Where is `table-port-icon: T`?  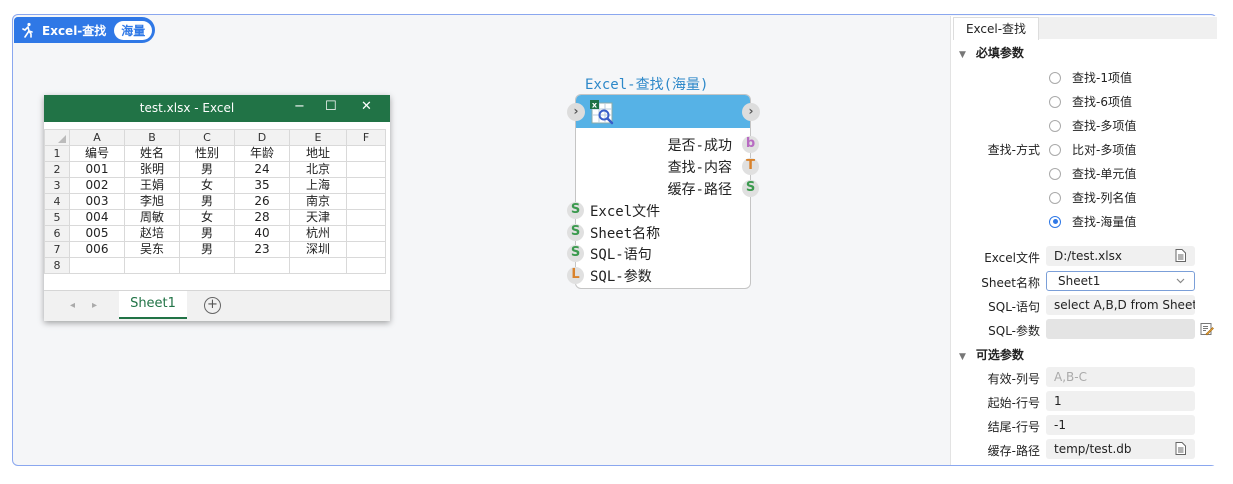
table-port-icon: T is located at coordinates (750, 166).